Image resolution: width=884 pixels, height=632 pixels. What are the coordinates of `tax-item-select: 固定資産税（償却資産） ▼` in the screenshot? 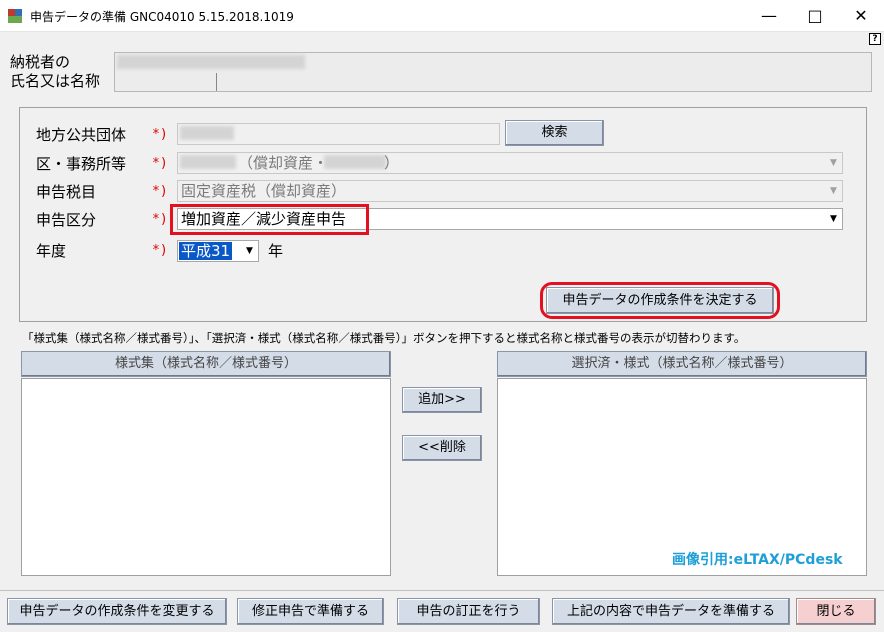 It's located at (510, 191).